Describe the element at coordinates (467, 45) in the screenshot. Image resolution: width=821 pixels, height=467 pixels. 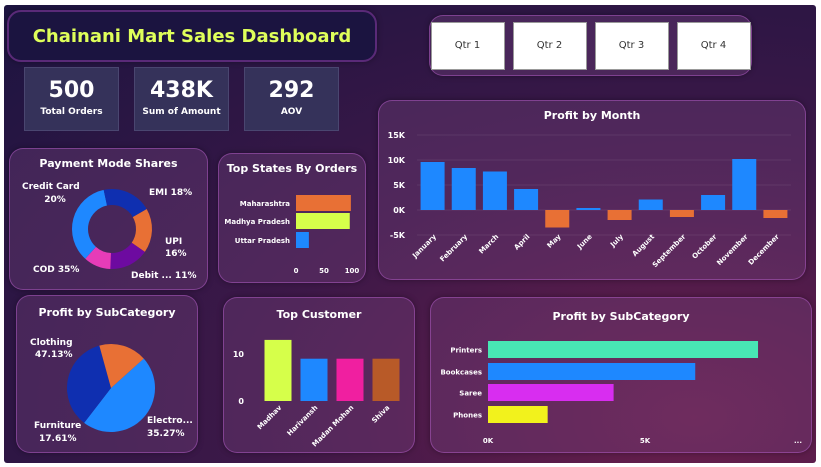
I see `qtr-1-button: Qtr 1` at that location.